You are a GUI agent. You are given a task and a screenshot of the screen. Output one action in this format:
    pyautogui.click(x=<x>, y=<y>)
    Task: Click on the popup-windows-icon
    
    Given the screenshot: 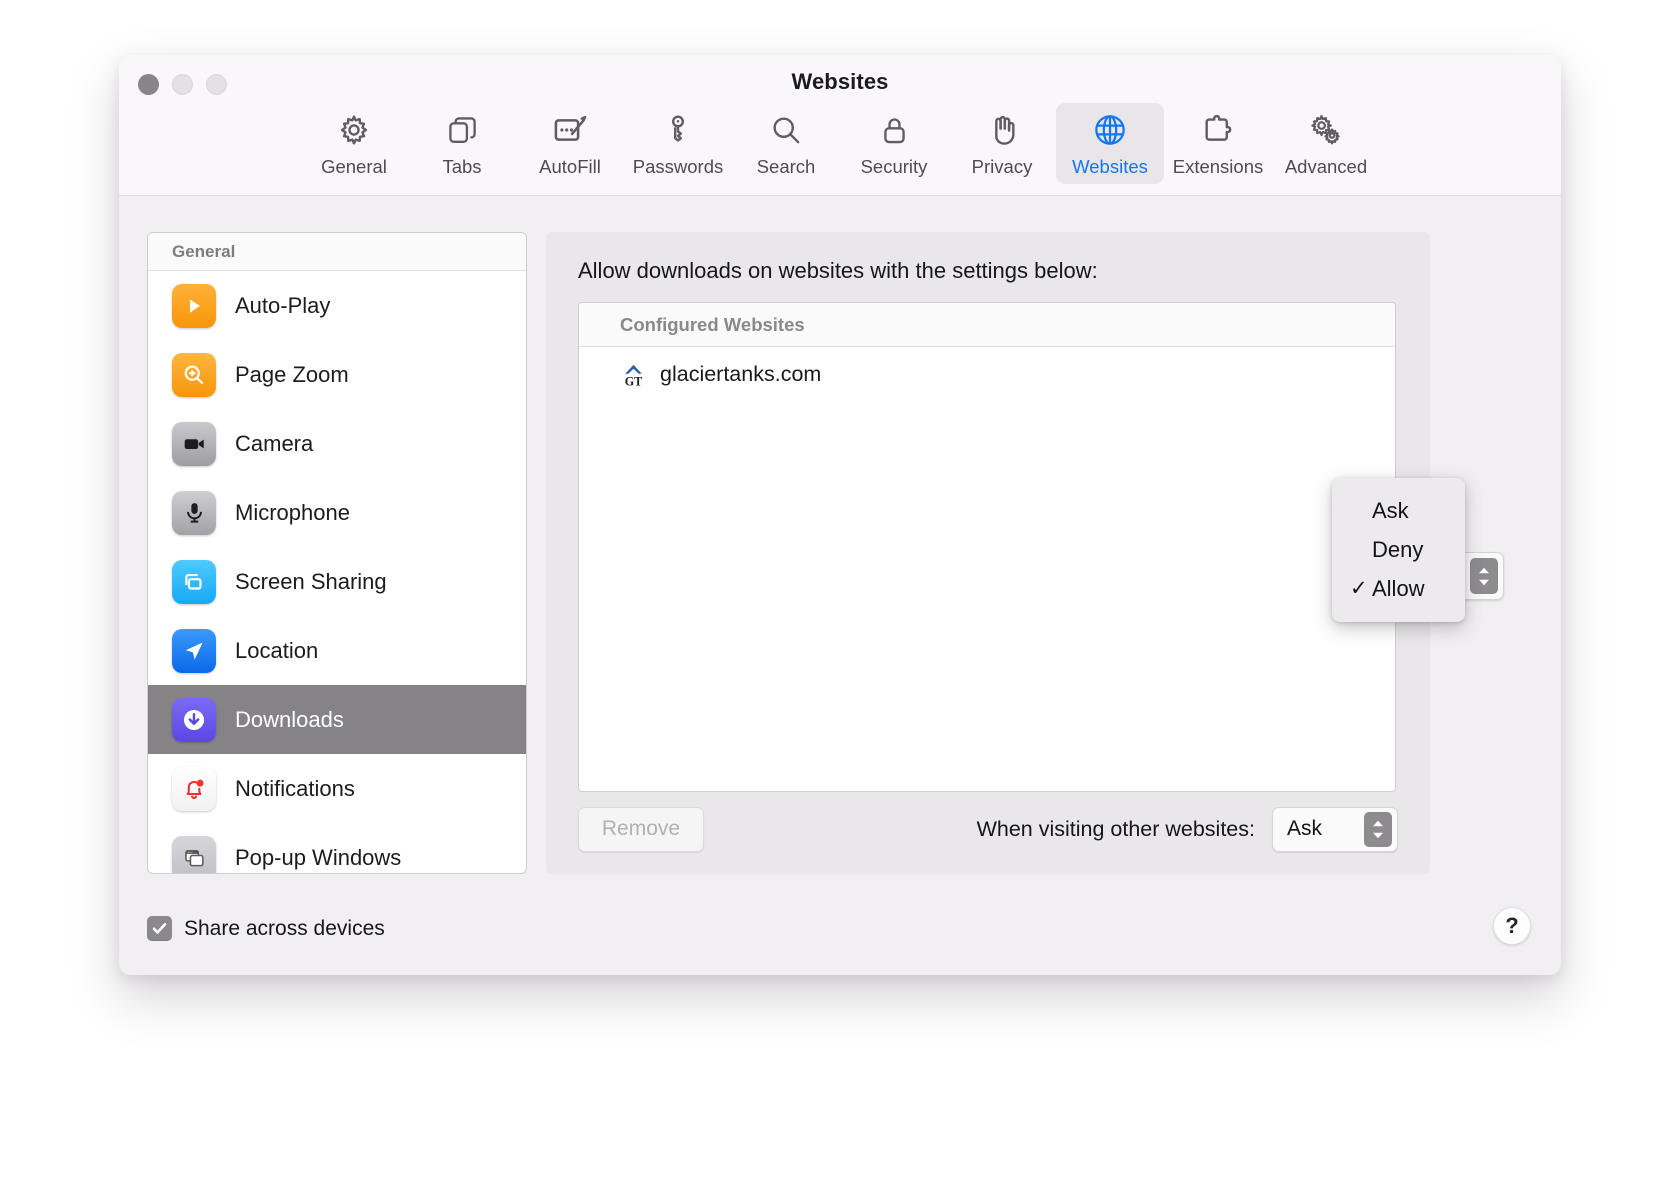 What is the action you would take?
    pyautogui.click(x=194, y=854)
    